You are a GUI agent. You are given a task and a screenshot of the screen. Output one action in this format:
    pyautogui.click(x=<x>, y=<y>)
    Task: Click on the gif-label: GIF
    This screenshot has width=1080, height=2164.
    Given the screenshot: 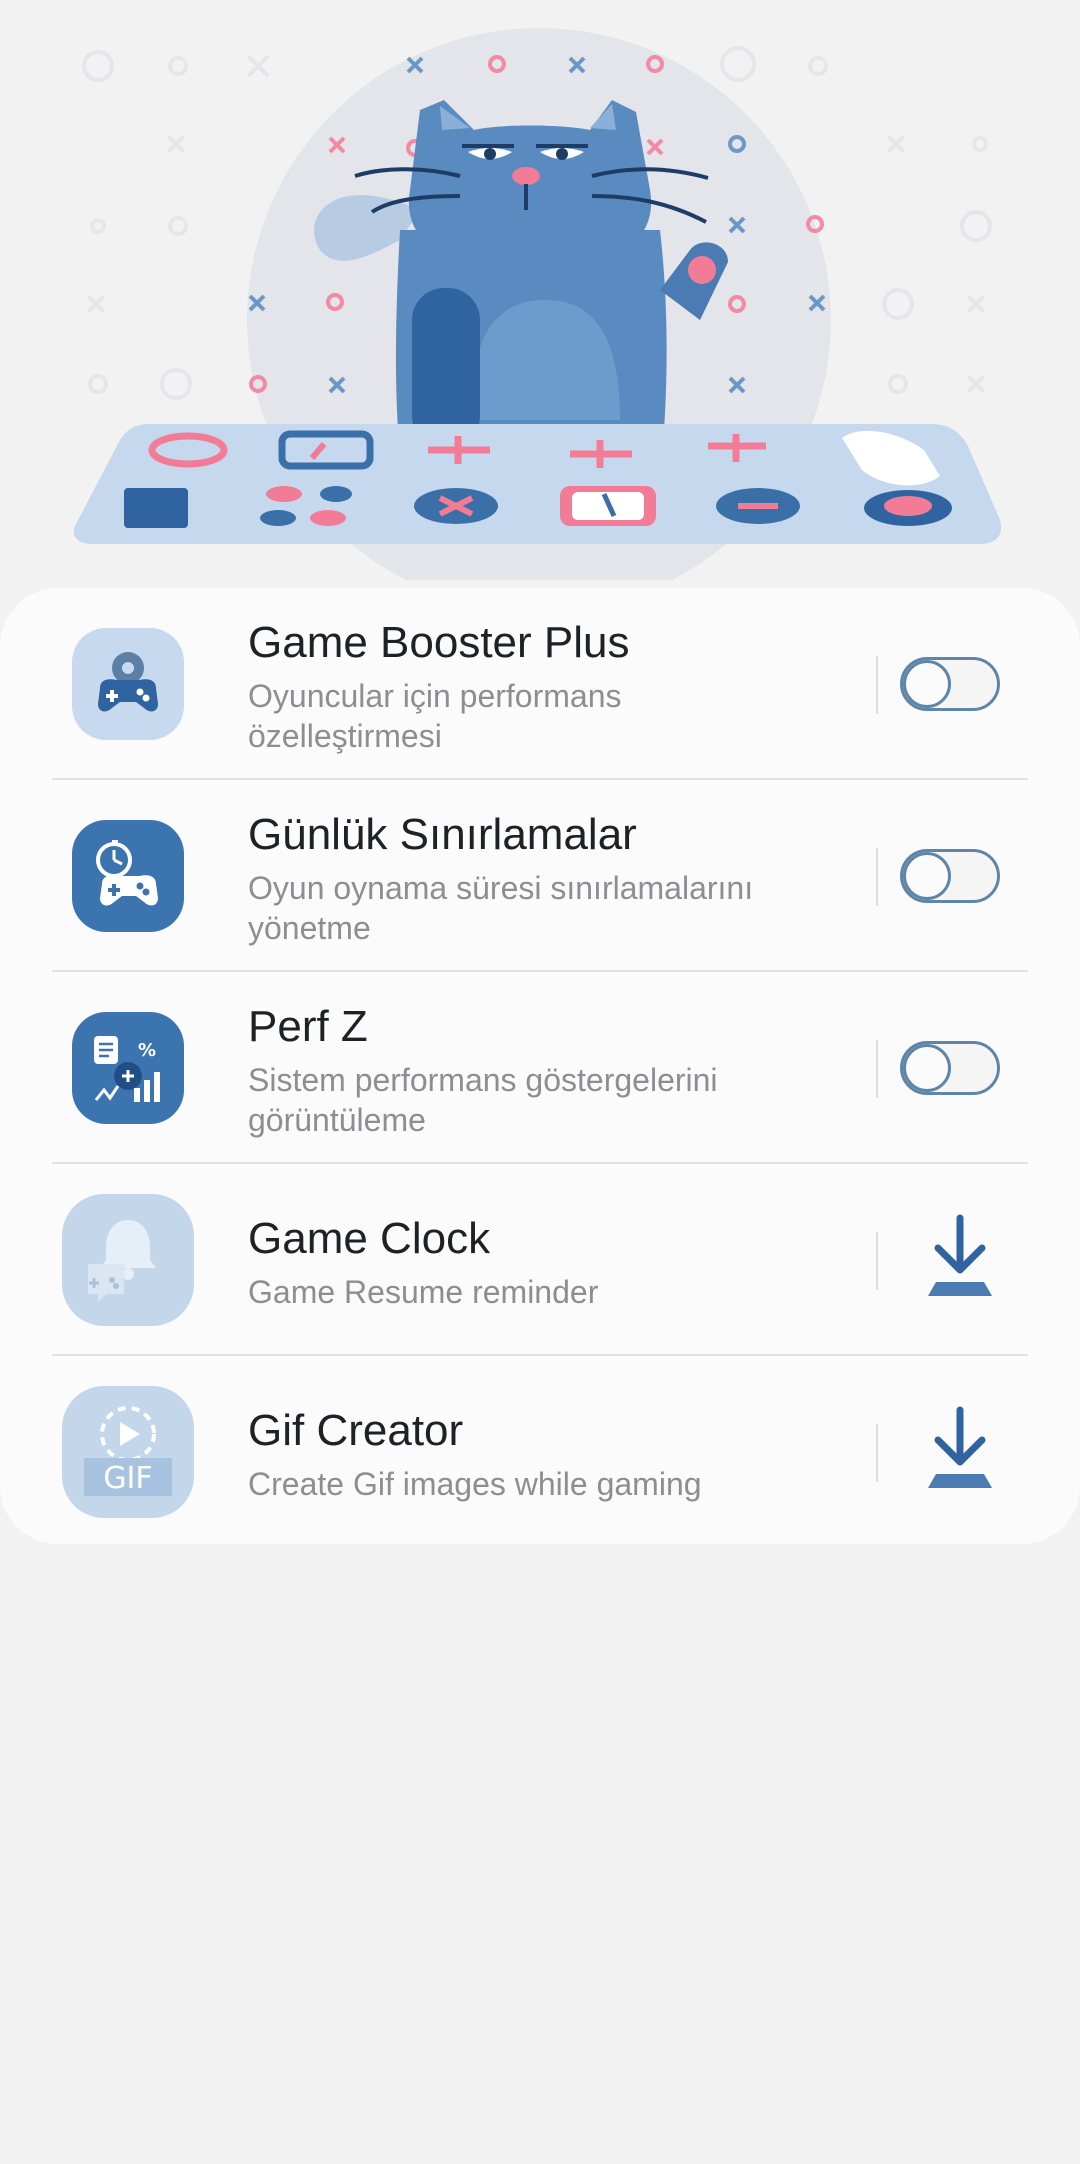 What is the action you would take?
    pyautogui.click(x=127, y=1478)
    